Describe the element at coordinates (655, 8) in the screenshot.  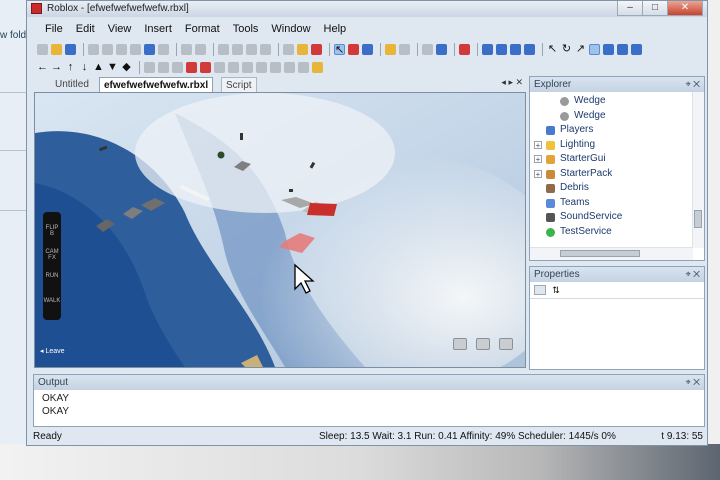
I see `maximize-button: □` at that location.